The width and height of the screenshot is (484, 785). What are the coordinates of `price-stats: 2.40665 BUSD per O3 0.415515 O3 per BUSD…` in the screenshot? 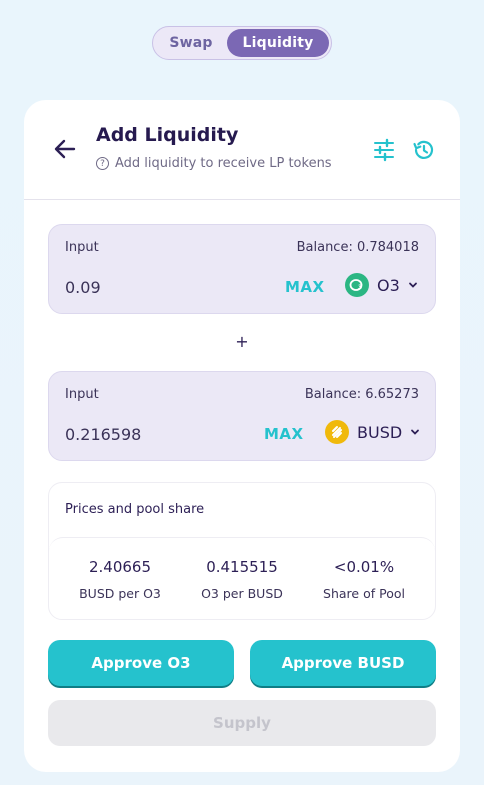 It's located at (242, 578).